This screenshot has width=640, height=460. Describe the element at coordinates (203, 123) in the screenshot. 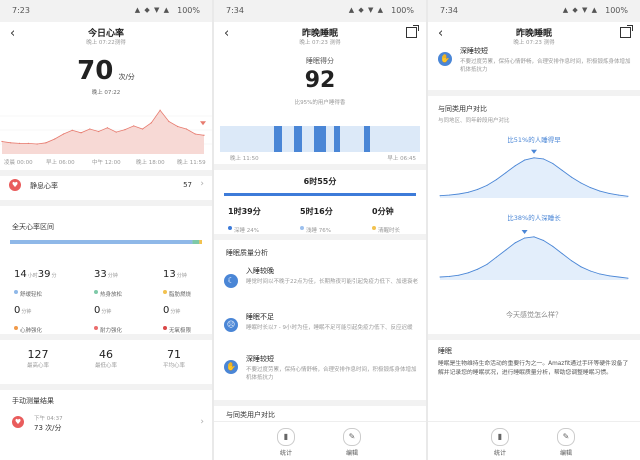

I see `current-marker-icon` at that location.